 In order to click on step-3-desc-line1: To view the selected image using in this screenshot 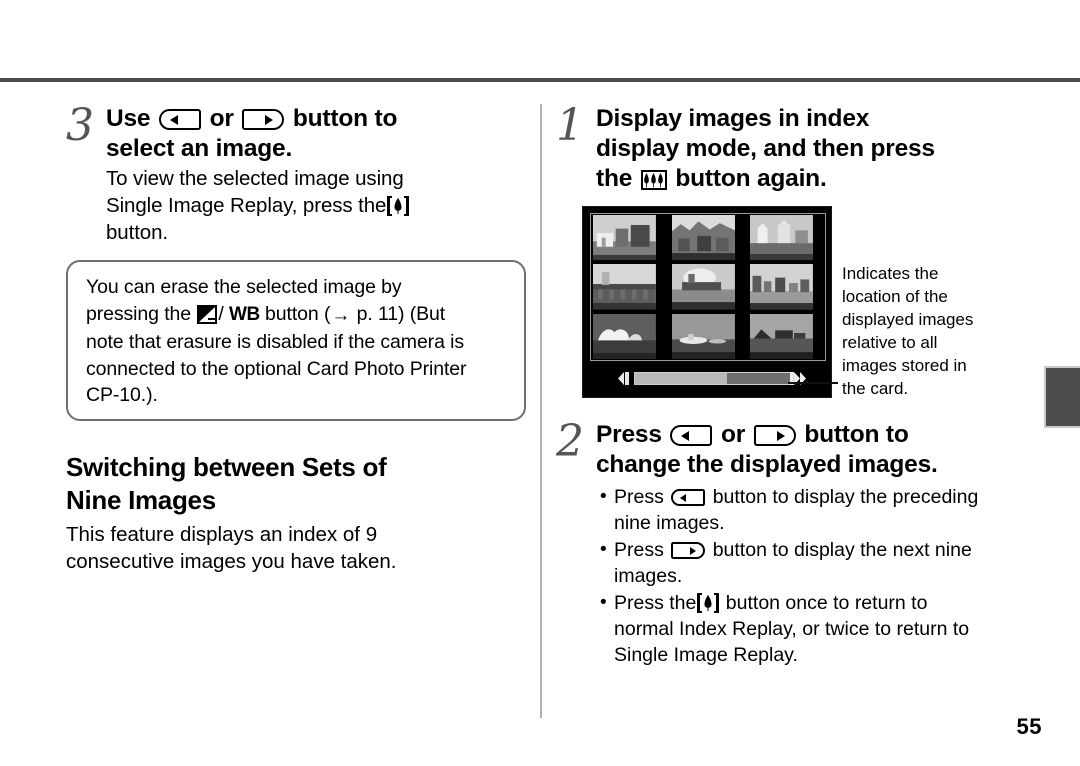, I will do `click(255, 178)`.